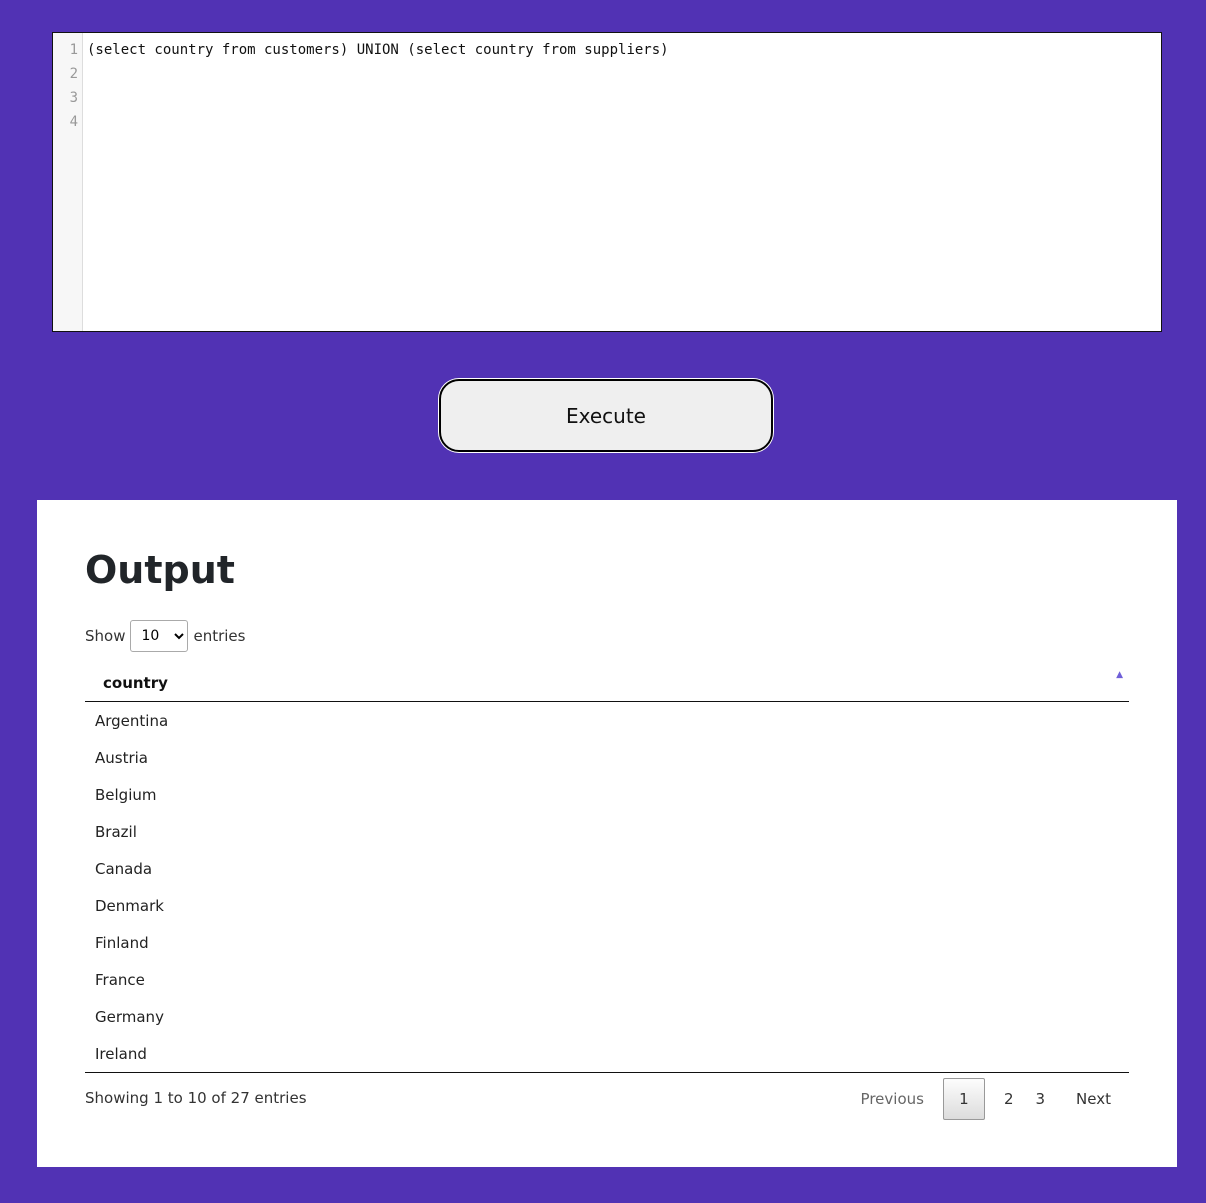 This screenshot has width=1206, height=1203. Describe the element at coordinates (1092, 1099) in the screenshot. I see `next-page-button: Next` at that location.